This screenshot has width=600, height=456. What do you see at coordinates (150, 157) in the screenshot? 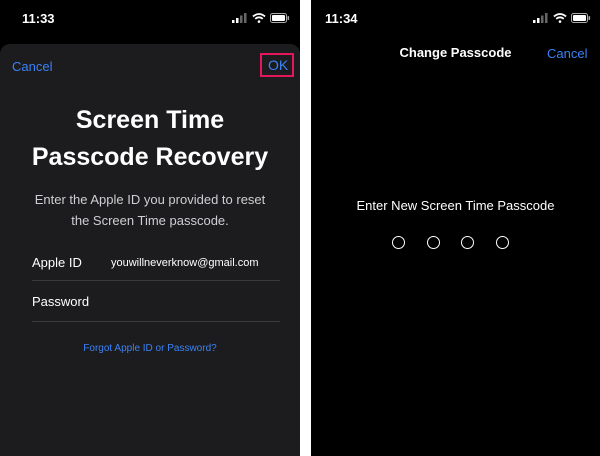
I see `page-title-line-2: Passcode Recovery` at bounding box center [150, 157].